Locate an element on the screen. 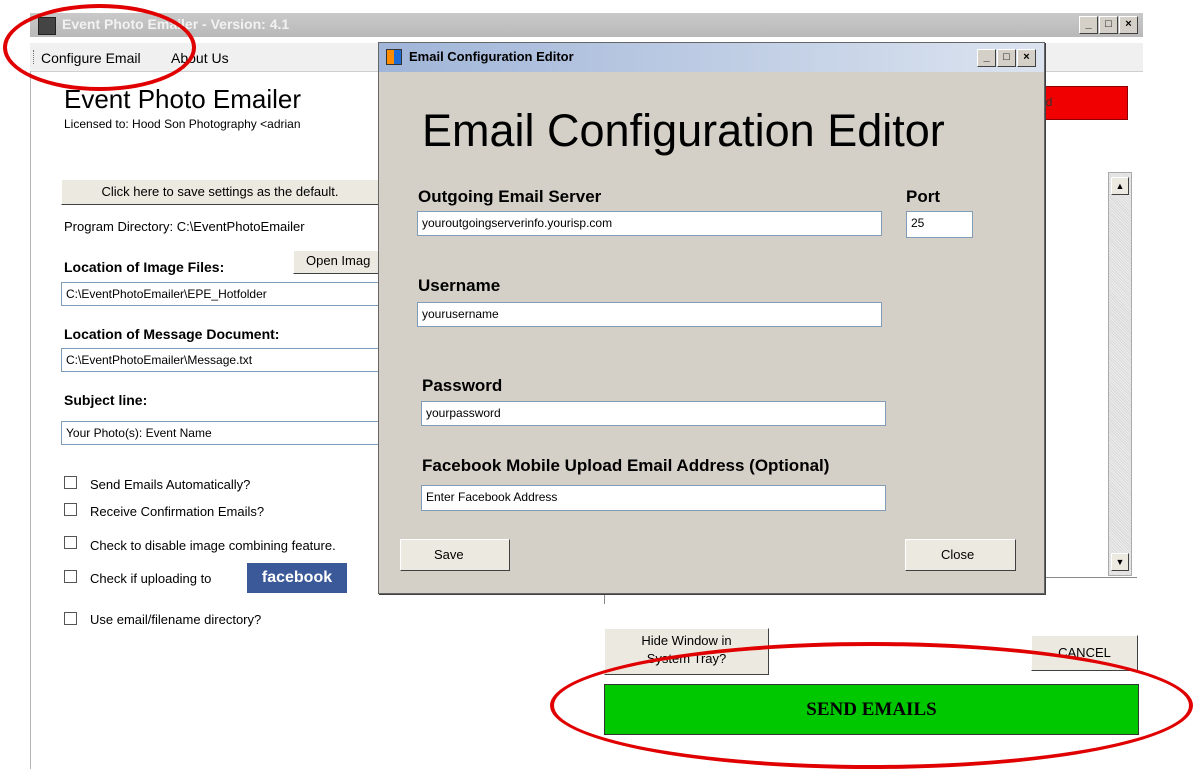 This screenshot has height=769, width=1193. image-files-input: C:\EventPhotoEmailer\EPE_Hotfolder is located at coordinates (220, 294).